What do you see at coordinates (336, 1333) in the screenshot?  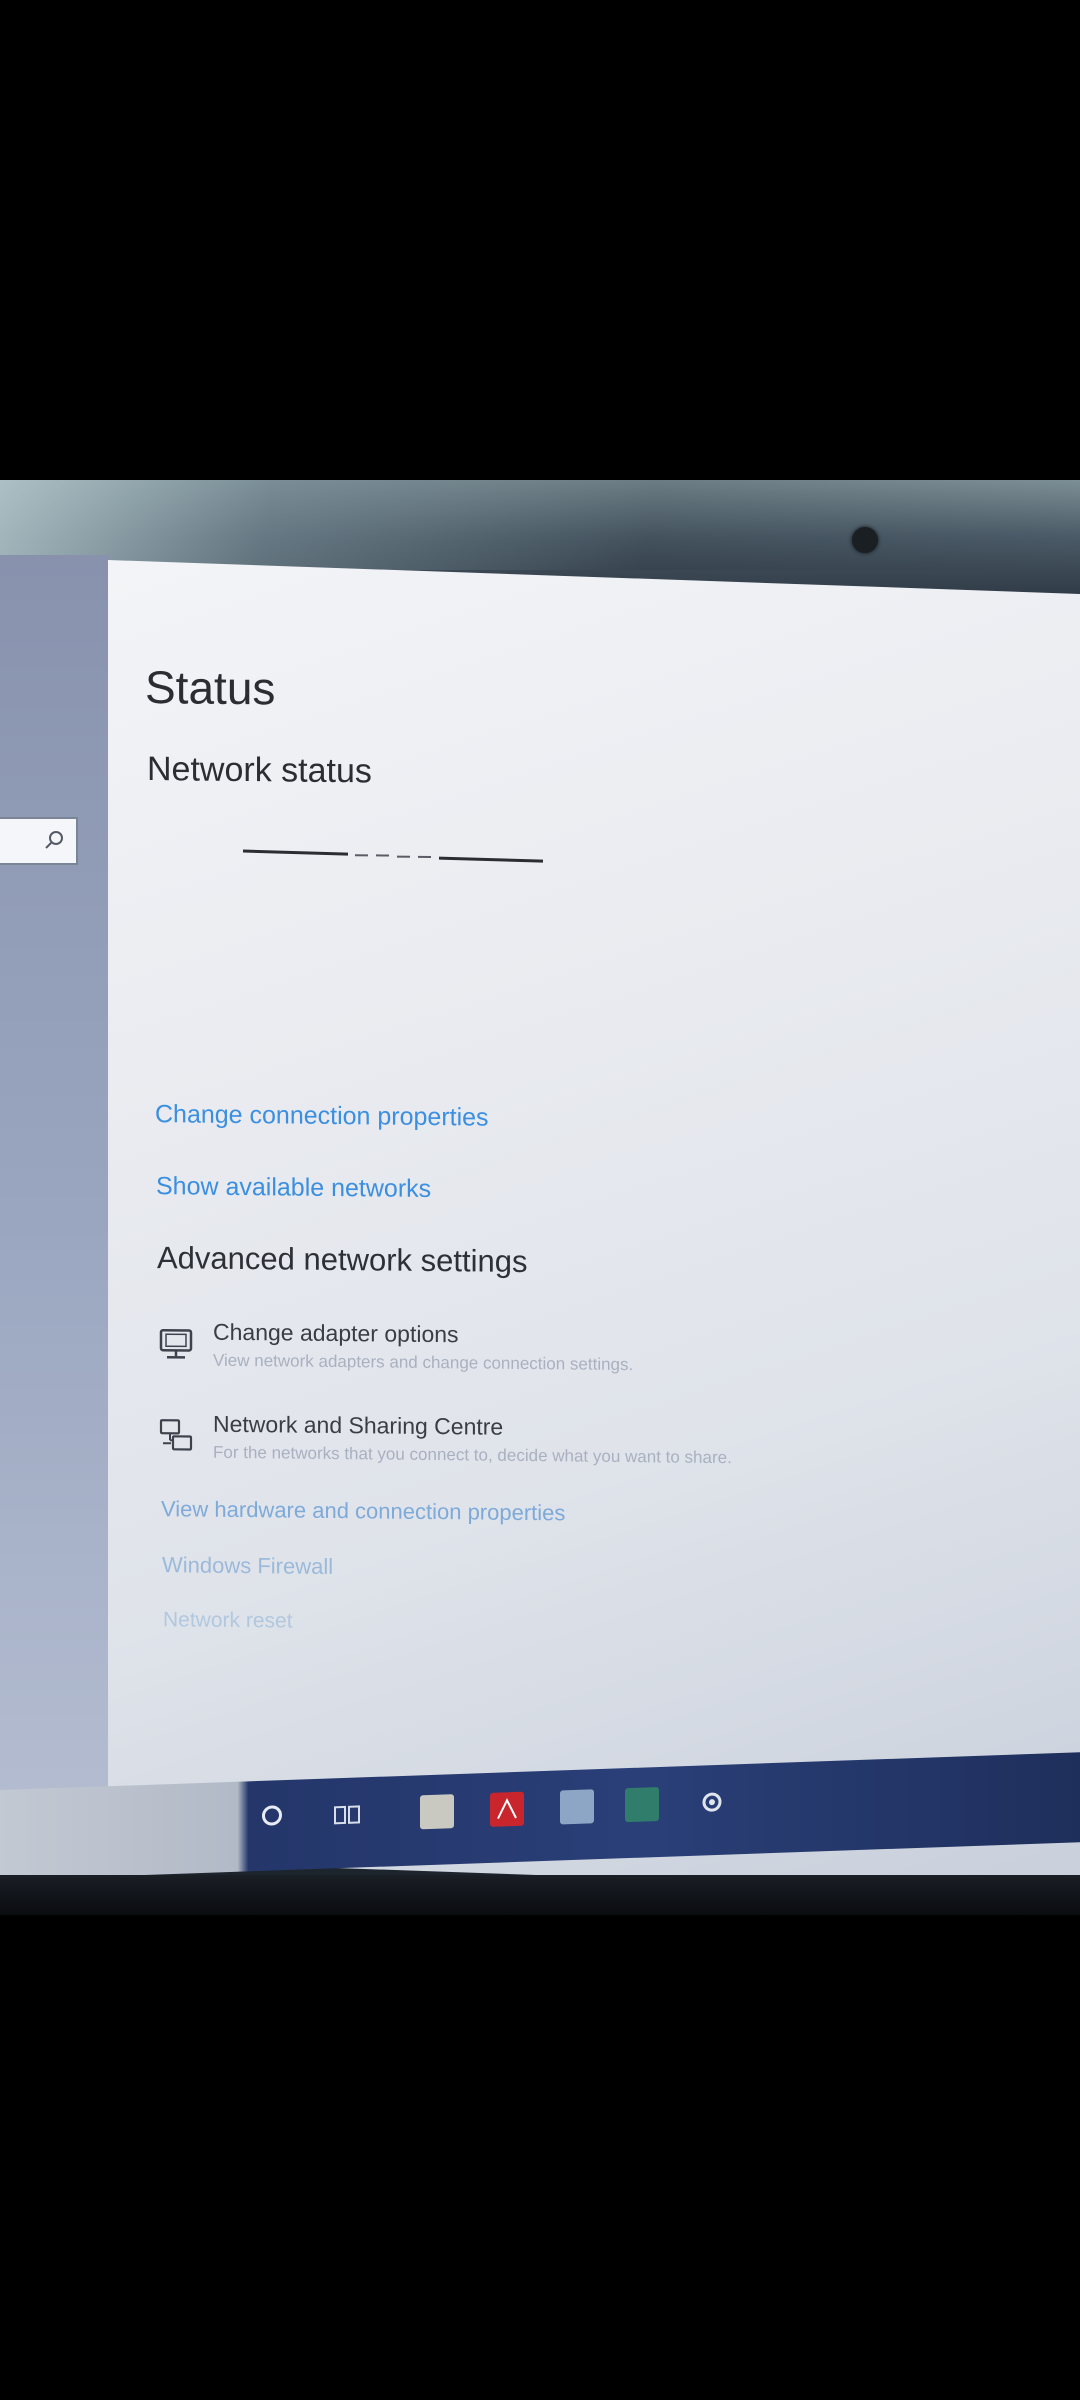 I see `item-title: Change adapter options` at bounding box center [336, 1333].